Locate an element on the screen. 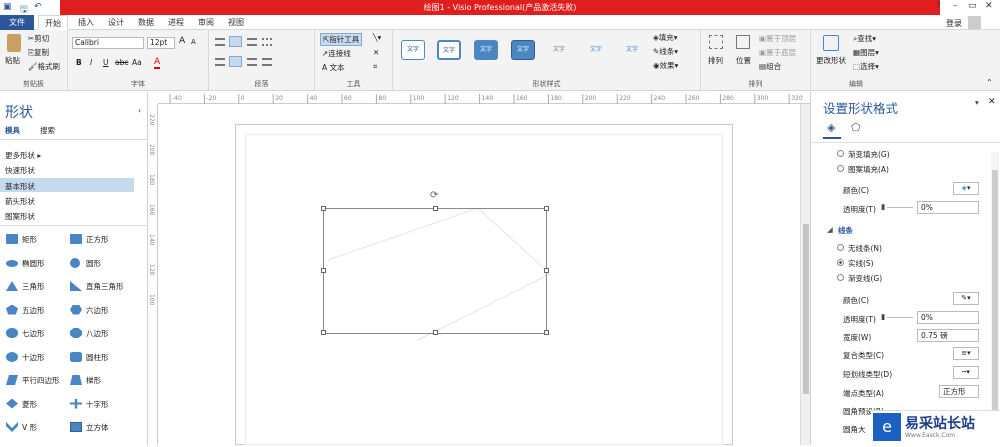  connector-tool-button: ↗连接线 is located at coordinates (336, 53).